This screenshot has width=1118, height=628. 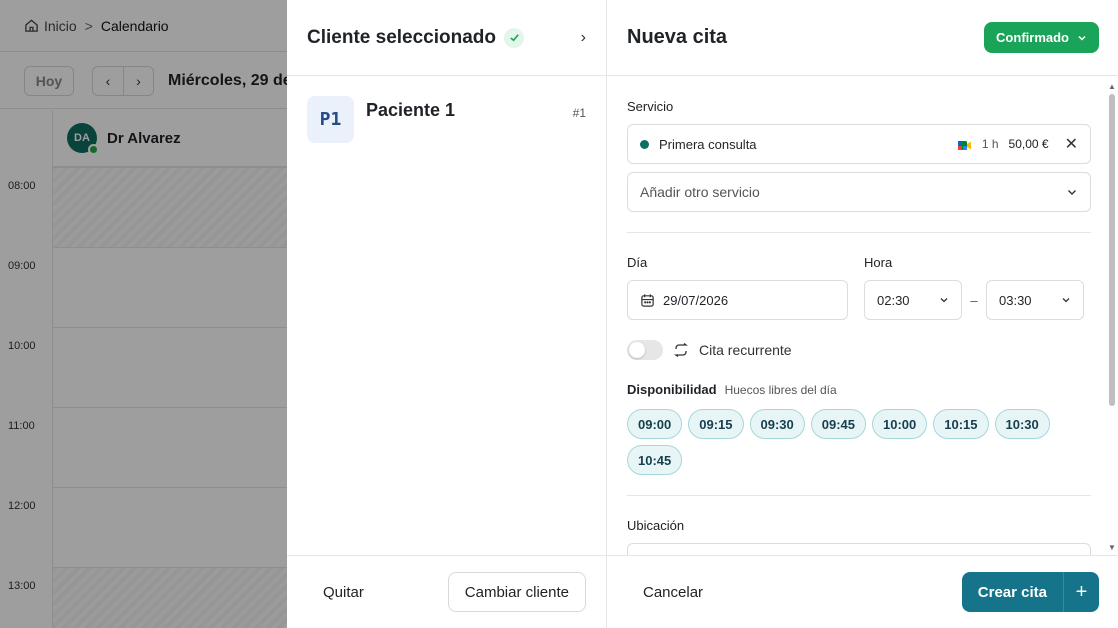 I want to click on add-service-select: Añadir otro servicio, so click(x=859, y=192).